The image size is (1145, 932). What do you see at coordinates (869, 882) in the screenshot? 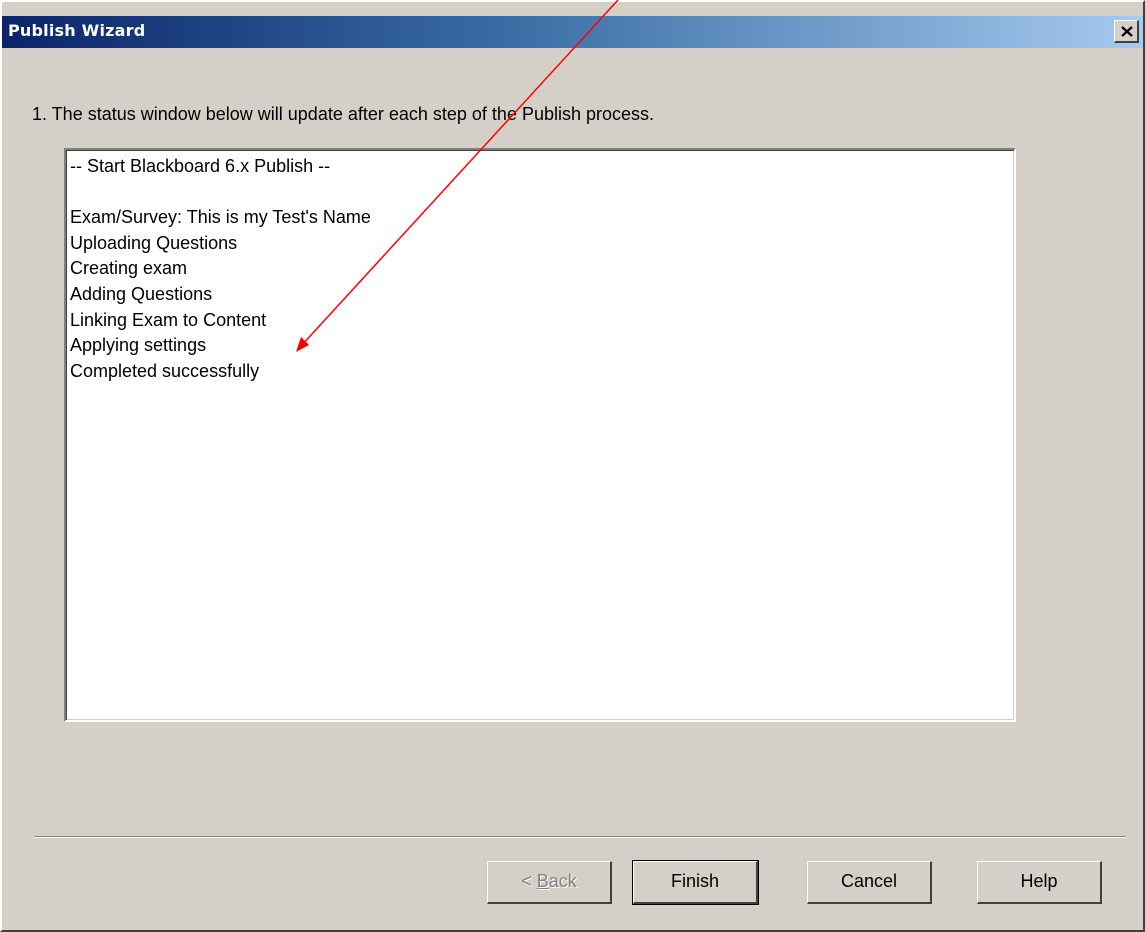
I see `cancel-button: Cancel` at bounding box center [869, 882].